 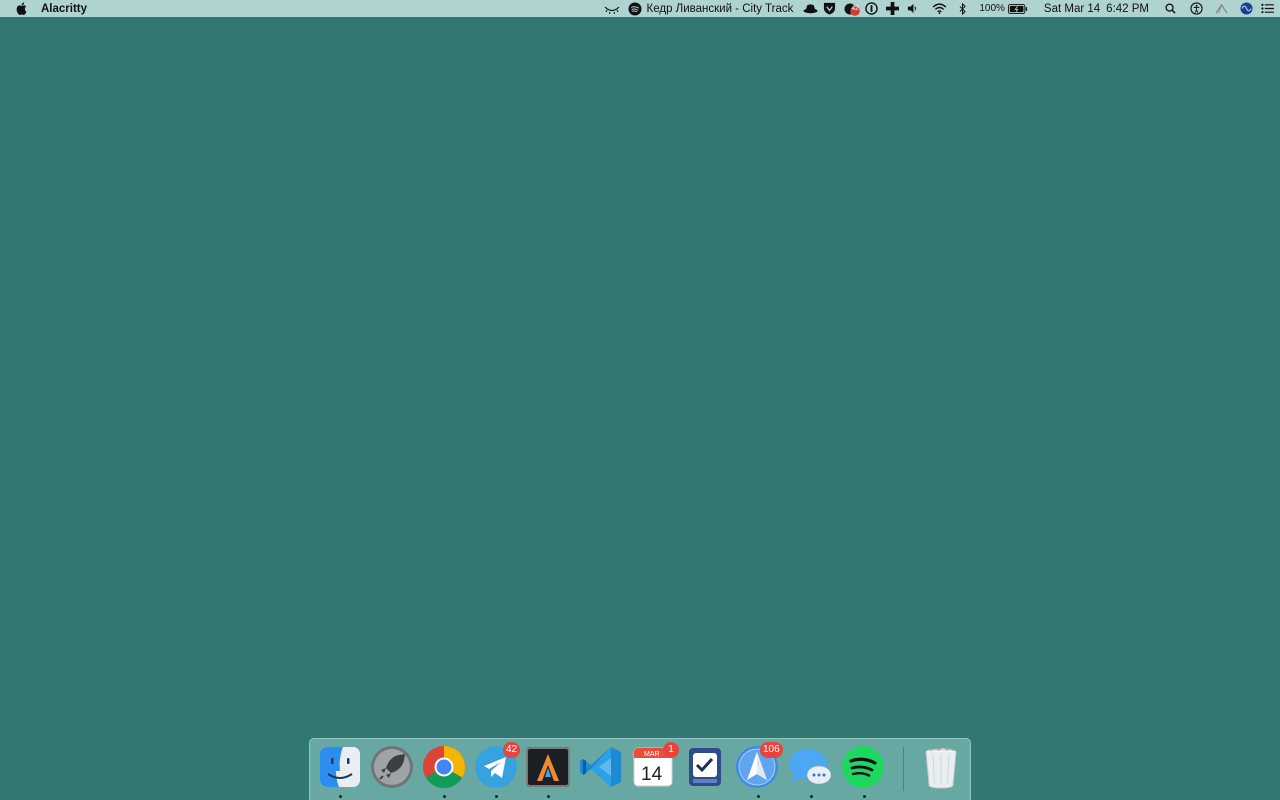 I want to click on telegram-badge: 42, so click(x=512, y=750).